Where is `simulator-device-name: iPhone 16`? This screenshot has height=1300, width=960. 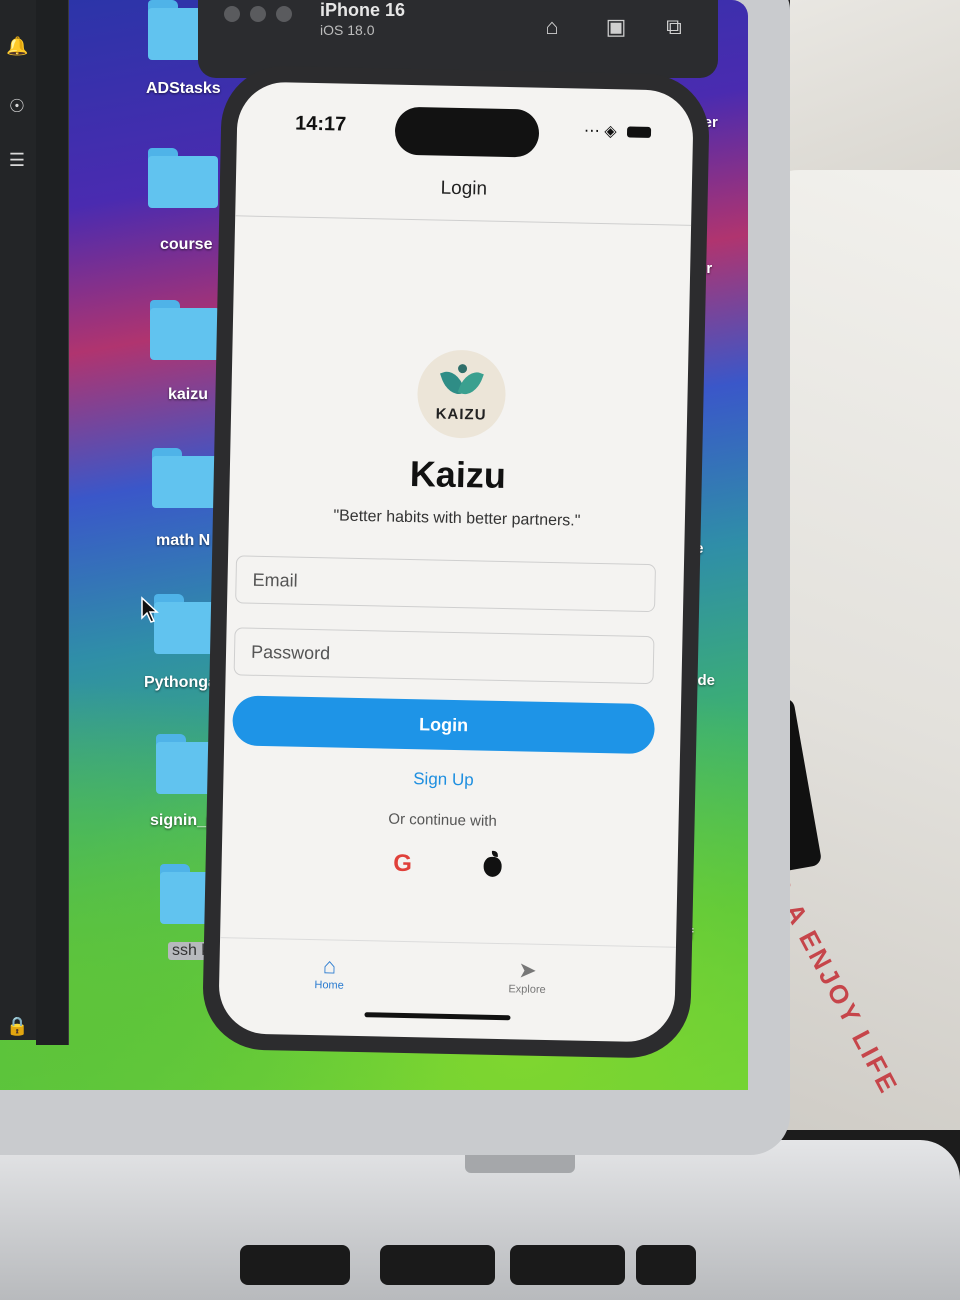
simulator-device-name: iPhone 16 is located at coordinates (363, 10).